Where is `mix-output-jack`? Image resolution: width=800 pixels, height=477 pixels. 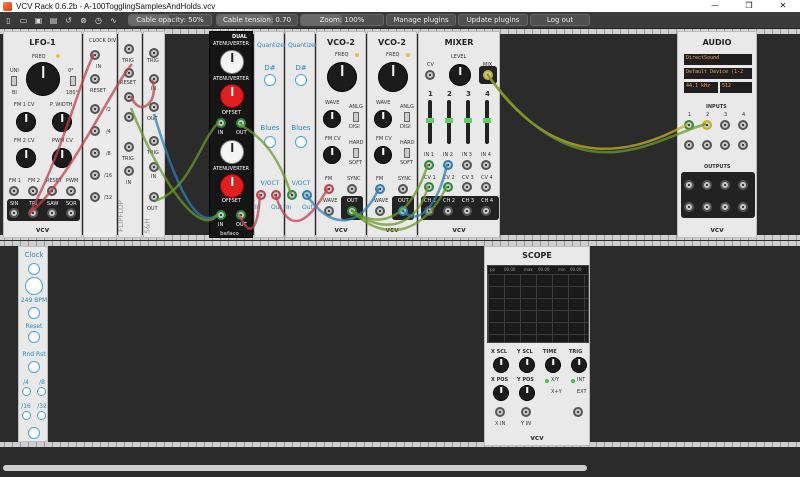 mix-output-jack is located at coordinates (488, 75).